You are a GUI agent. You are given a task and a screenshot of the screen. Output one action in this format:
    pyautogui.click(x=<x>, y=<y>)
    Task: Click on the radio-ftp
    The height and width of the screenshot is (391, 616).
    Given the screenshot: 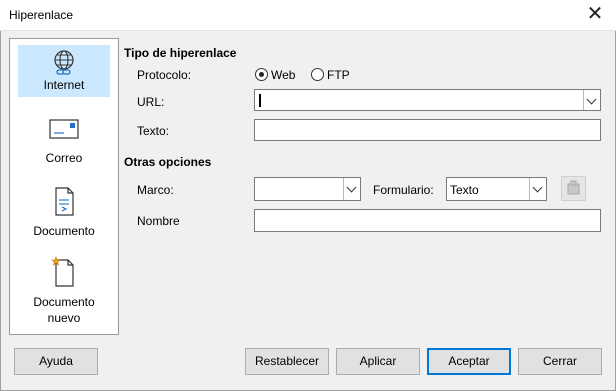 What is the action you would take?
    pyautogui.click(x=317, y=74)
    